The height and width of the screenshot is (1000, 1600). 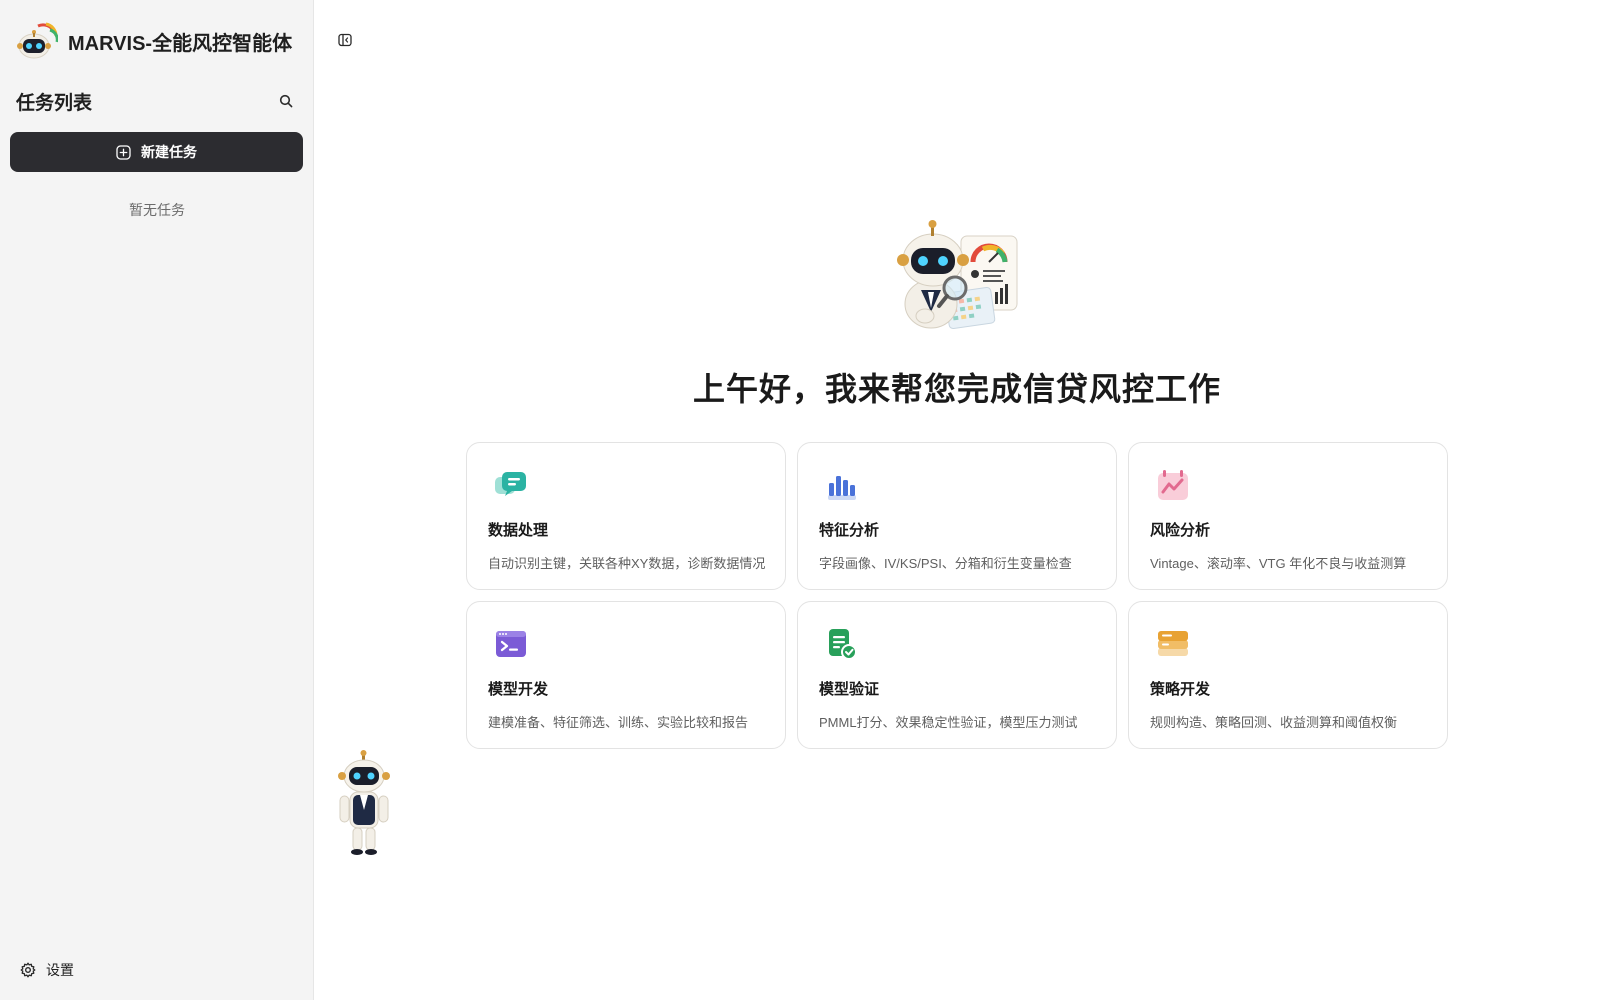 I want to click on card-description: 规则构造、策略回测、收益测算和阈值权衡, so click(x=1274, y=722).